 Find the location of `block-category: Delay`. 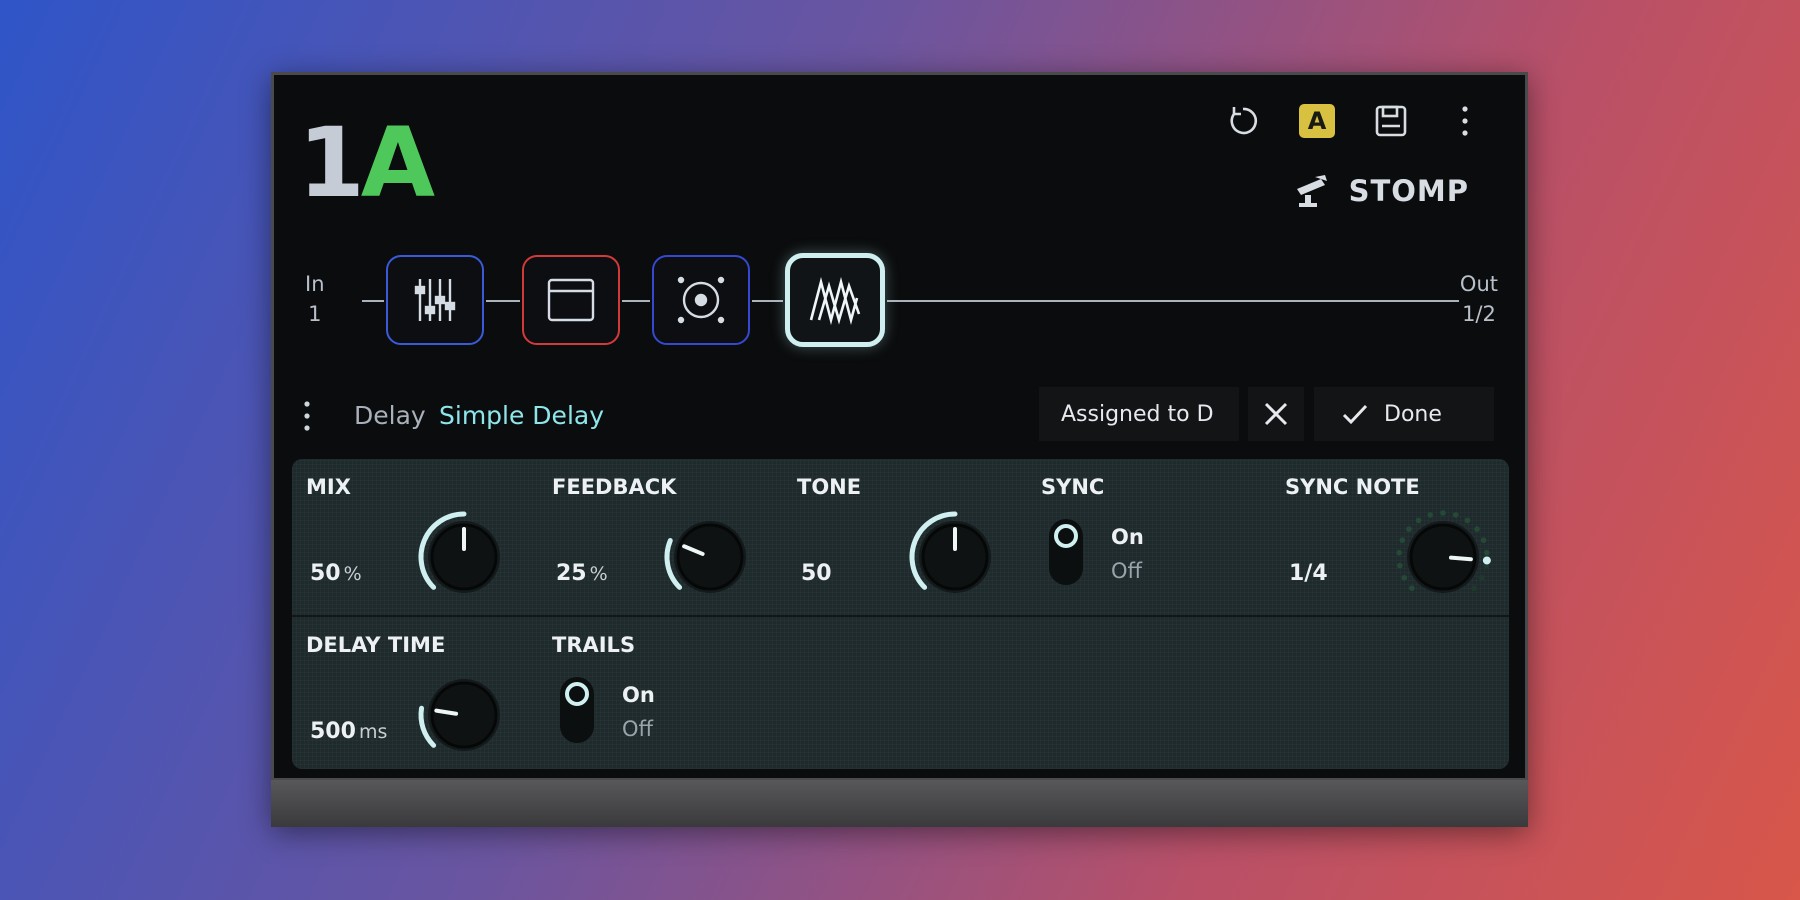

block-category: Delay is located at coordinates (390, 415).